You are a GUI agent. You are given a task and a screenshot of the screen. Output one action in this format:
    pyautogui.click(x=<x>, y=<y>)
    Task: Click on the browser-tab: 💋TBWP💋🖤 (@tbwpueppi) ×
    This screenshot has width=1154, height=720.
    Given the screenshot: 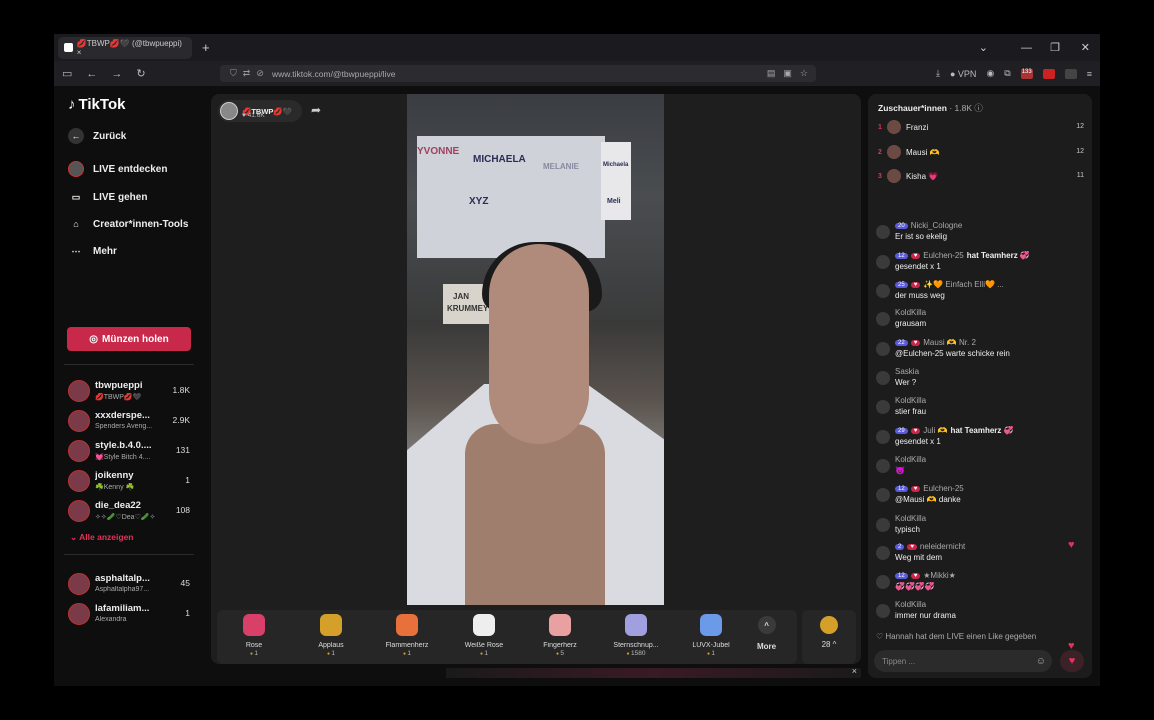 What is the action you would take?
    pyautogui.click(x=125, y=47)
    